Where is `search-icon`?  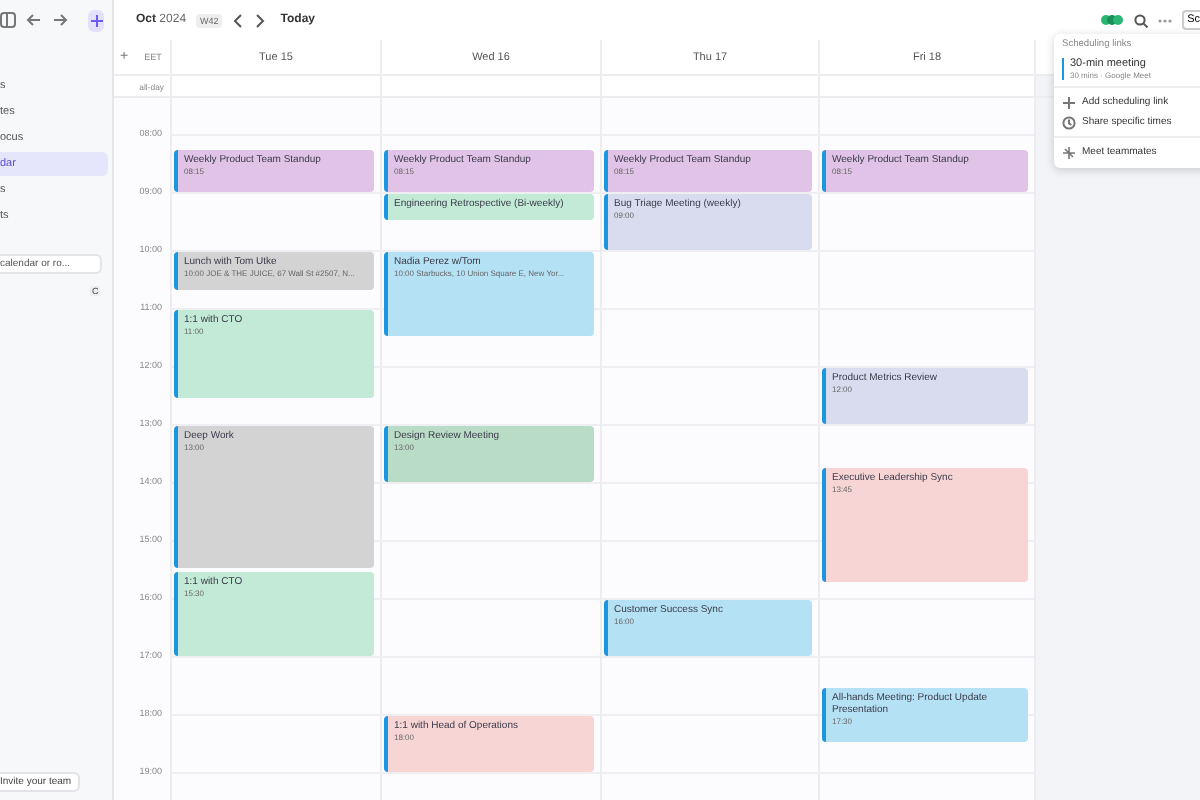
search-icon is located at coordinates (1140, 20).